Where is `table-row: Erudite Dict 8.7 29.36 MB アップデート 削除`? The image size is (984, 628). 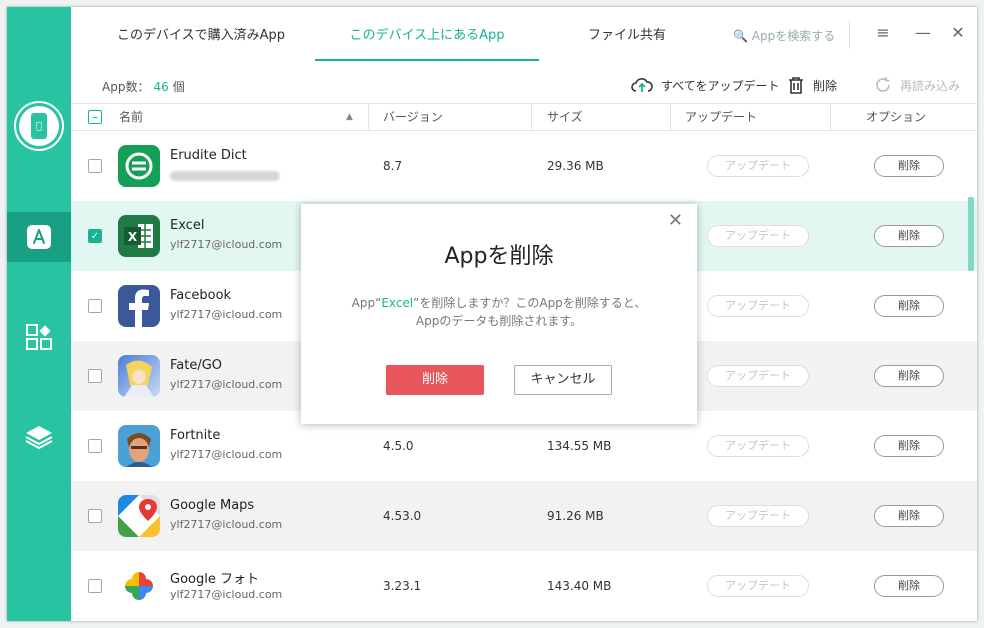 table-row: Erudite Dict 8.7 29.36 MB アップデート 削除 is located at coordinates (524, 166).